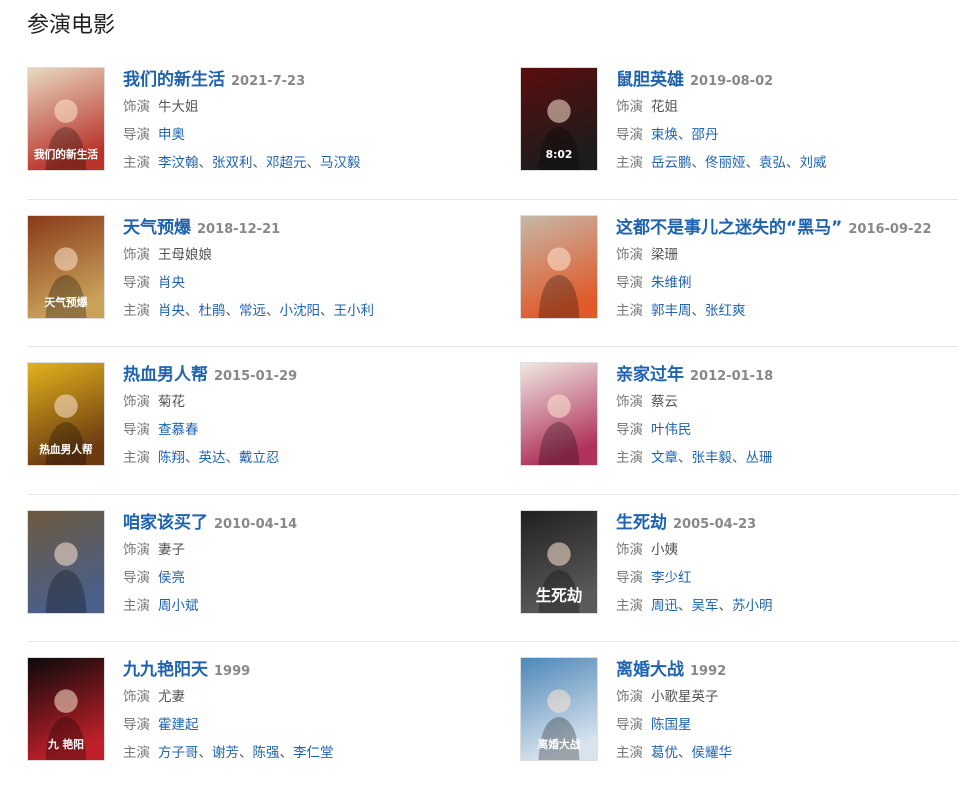 The height and width of the screenshot is (805, 958). What do you see at coordinates (559, 595) in the screenshot?
I see `svg-text: 生死劫` at bounding box center [559, 595].